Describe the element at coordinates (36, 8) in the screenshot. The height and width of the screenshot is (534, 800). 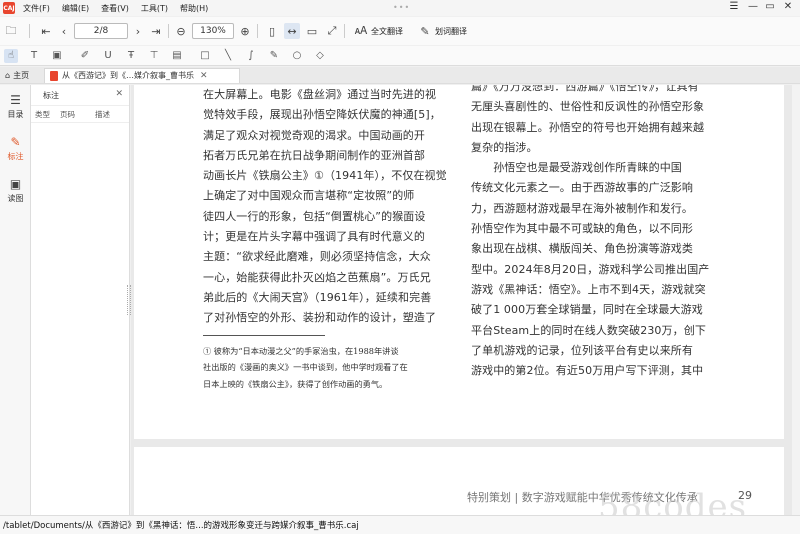
I see `menu-file: 文件(F)` at that location.